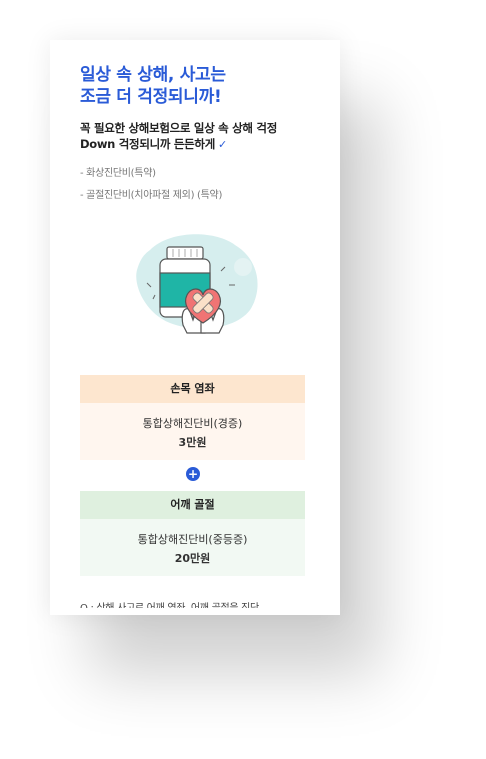  I want to click on medicine-bottle-heart-hands-icon, so click(197, 284).